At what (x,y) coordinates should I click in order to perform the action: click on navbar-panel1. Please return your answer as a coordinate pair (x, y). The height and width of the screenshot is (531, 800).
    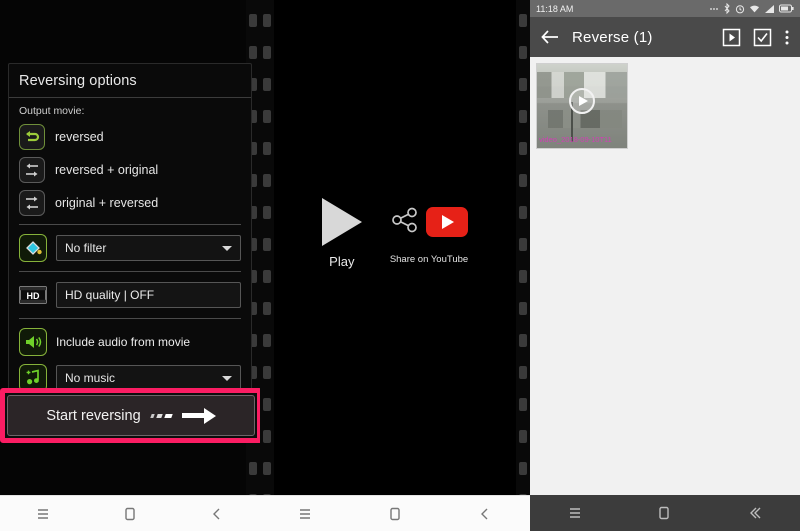
    Looking at the image, I should click on (130, 513).